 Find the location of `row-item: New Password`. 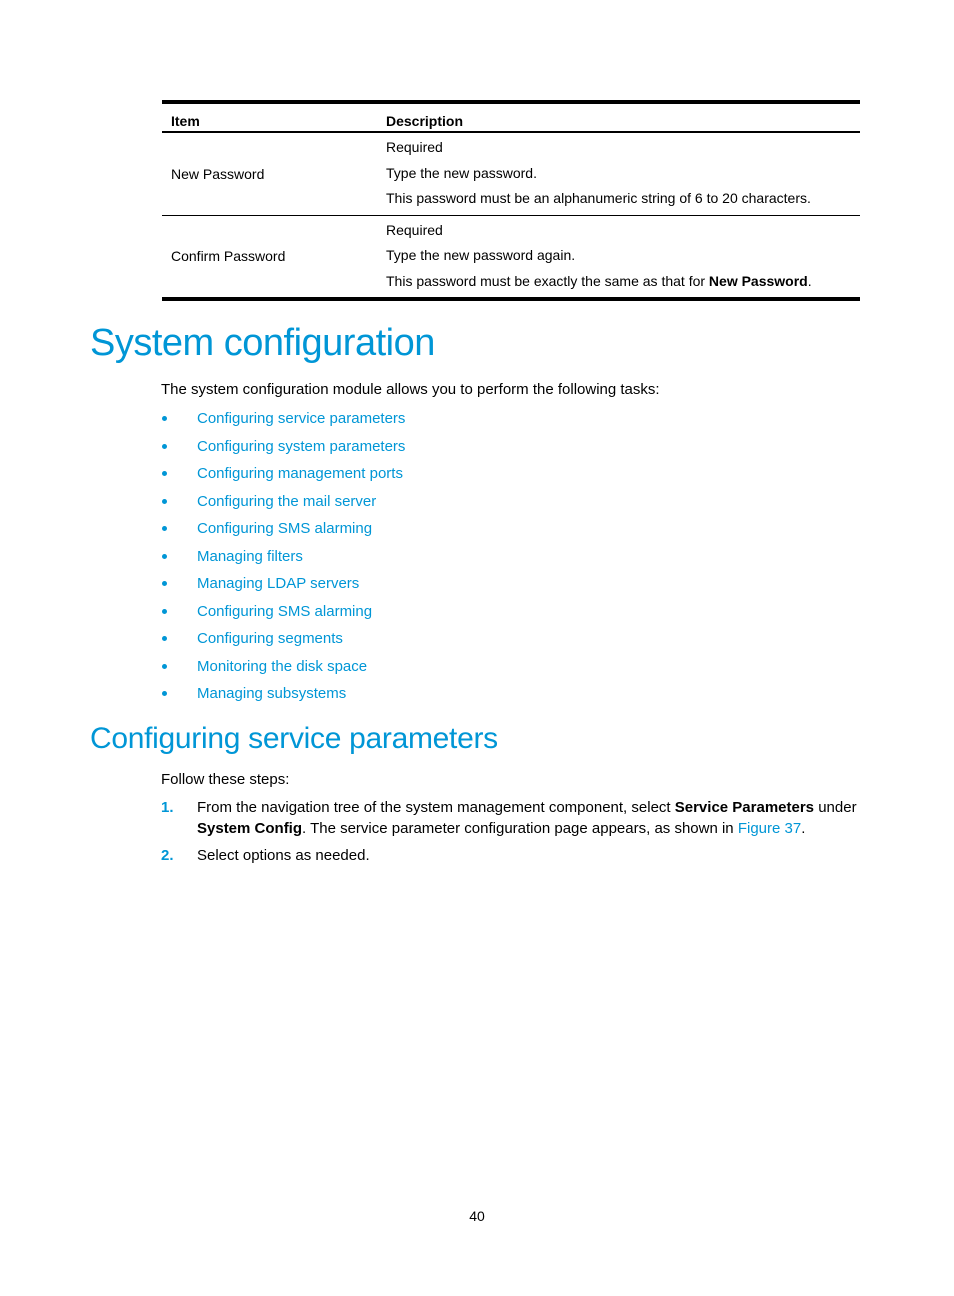

row-item: New Password is located at coordinates (218, 173).